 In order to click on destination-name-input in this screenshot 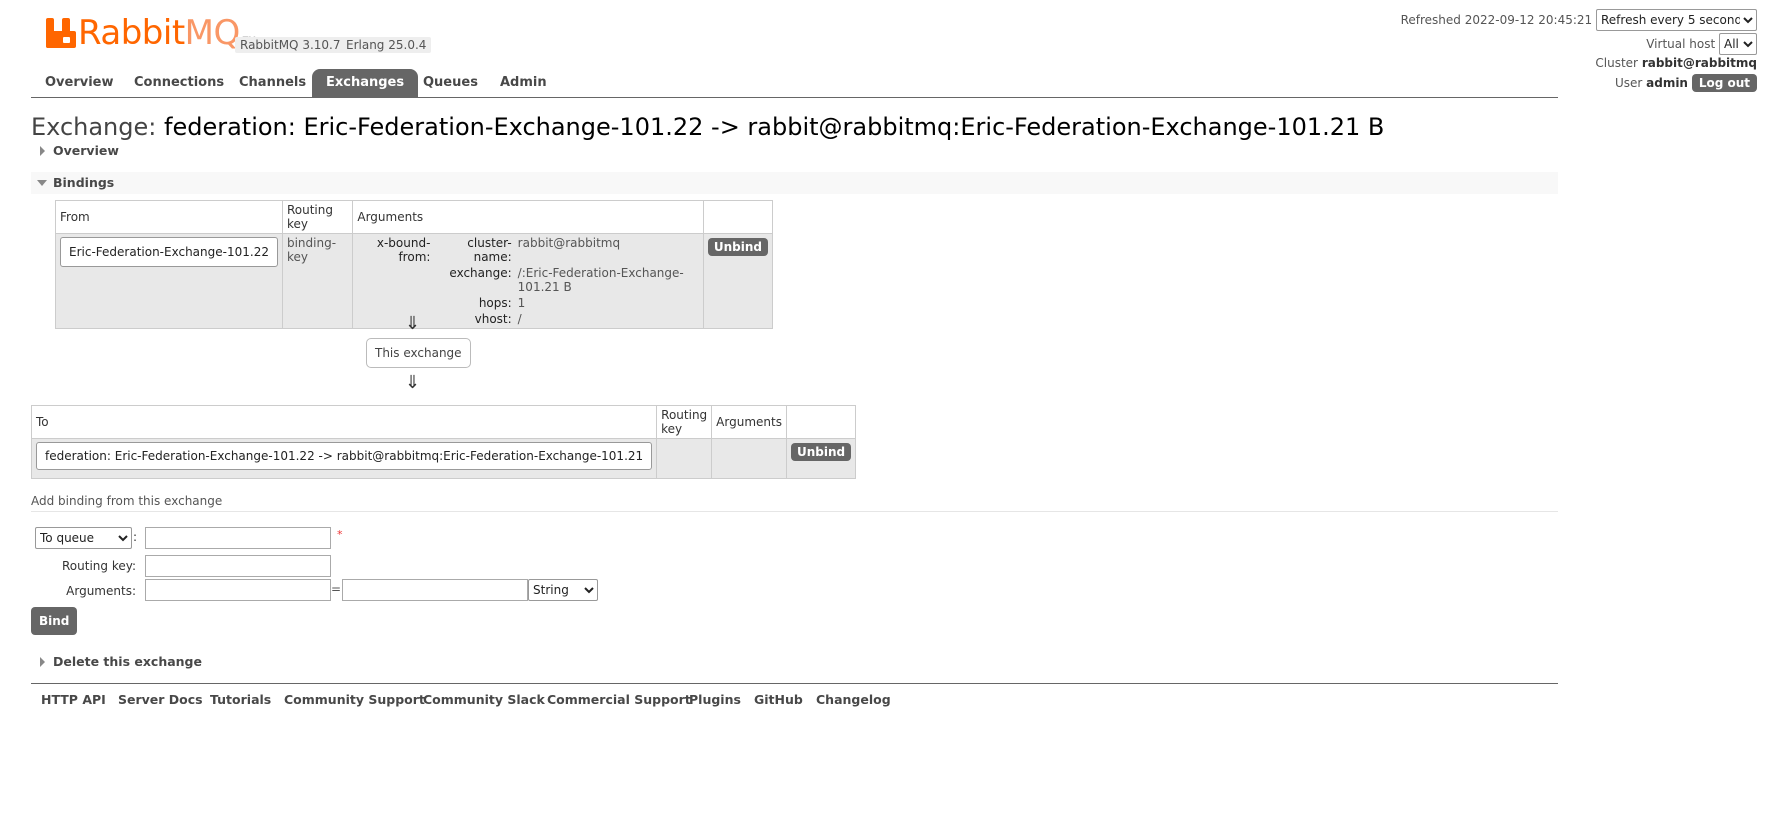, I will do `click(238, 538)`.